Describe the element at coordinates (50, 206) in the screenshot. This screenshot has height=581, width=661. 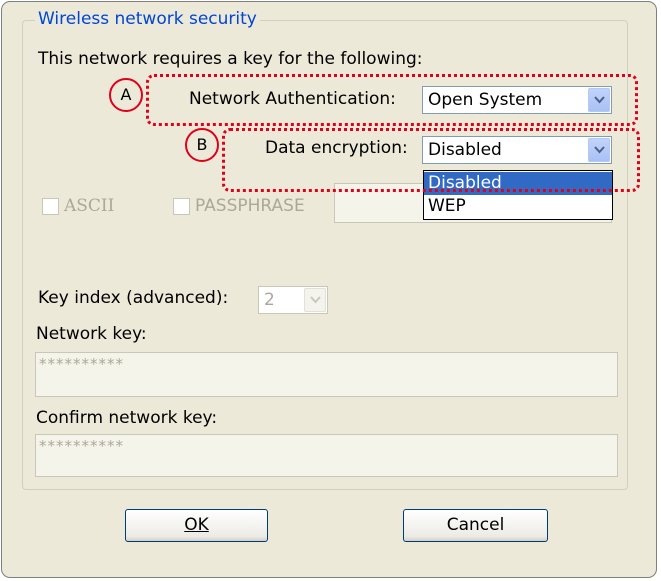
I see `ascii-checkbox` at that location.